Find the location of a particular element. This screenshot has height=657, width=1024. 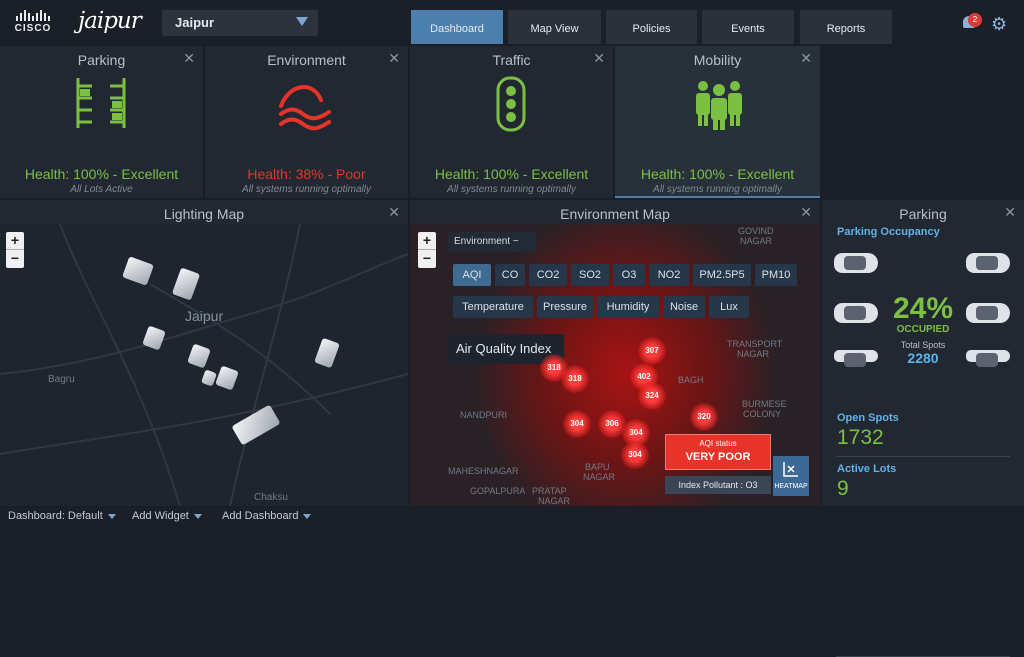

pollutant-co: CO is located at coordinates (510, 275).